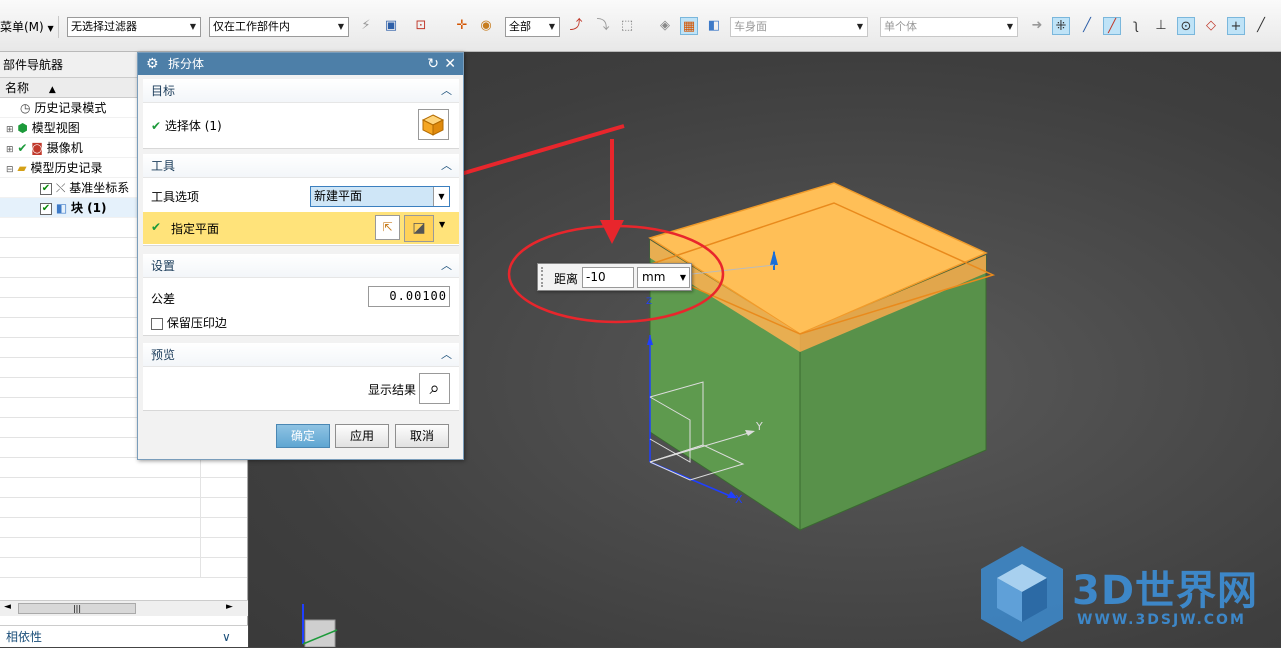 This screenshot has width=1281, height=648. What do you see at coordinates (627, 26) in the screenshot?
I see `rectangle-select-icon: ⬚` at bounding box center [627, 26].